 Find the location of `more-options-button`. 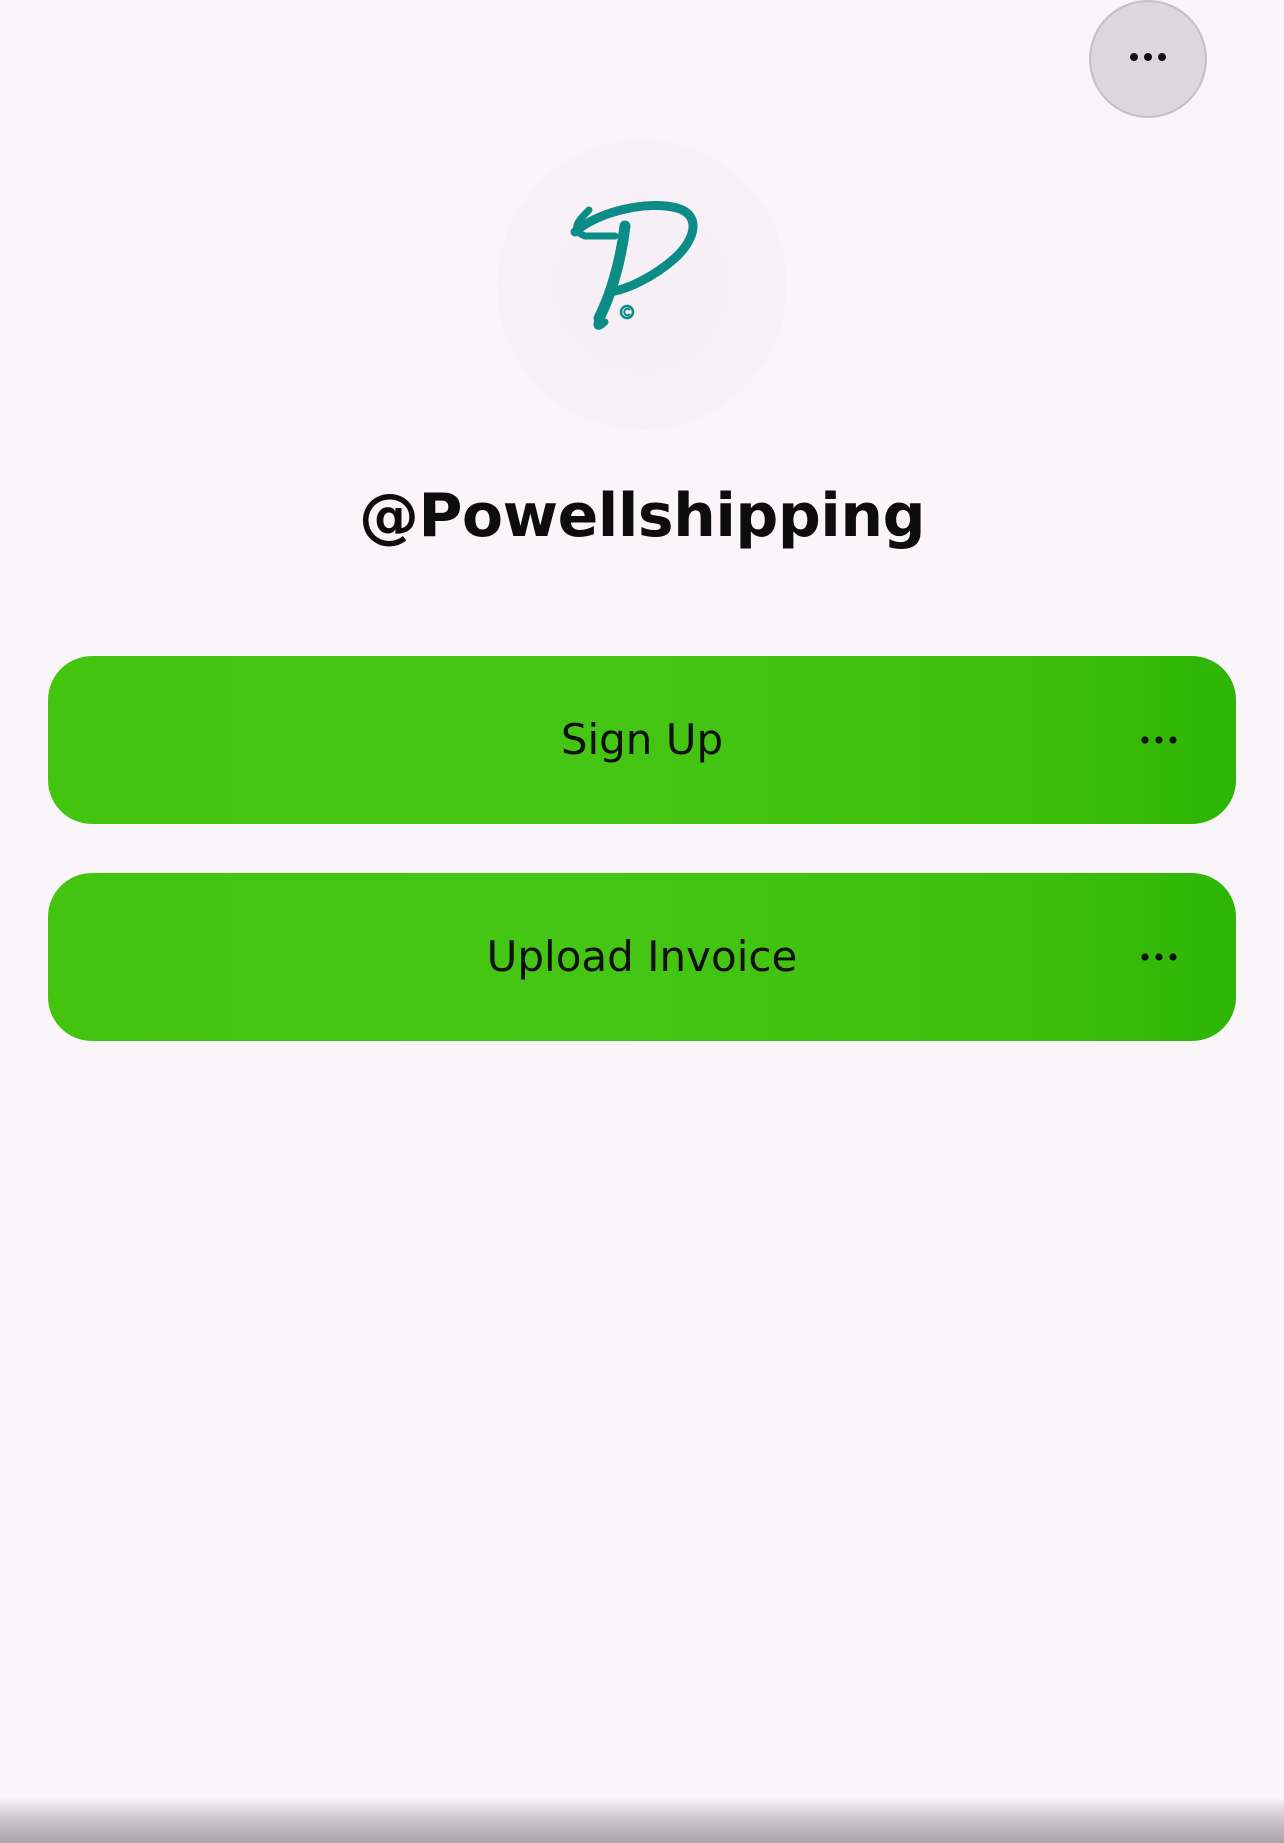

more-options-button is located at coordinates (1148, 59).